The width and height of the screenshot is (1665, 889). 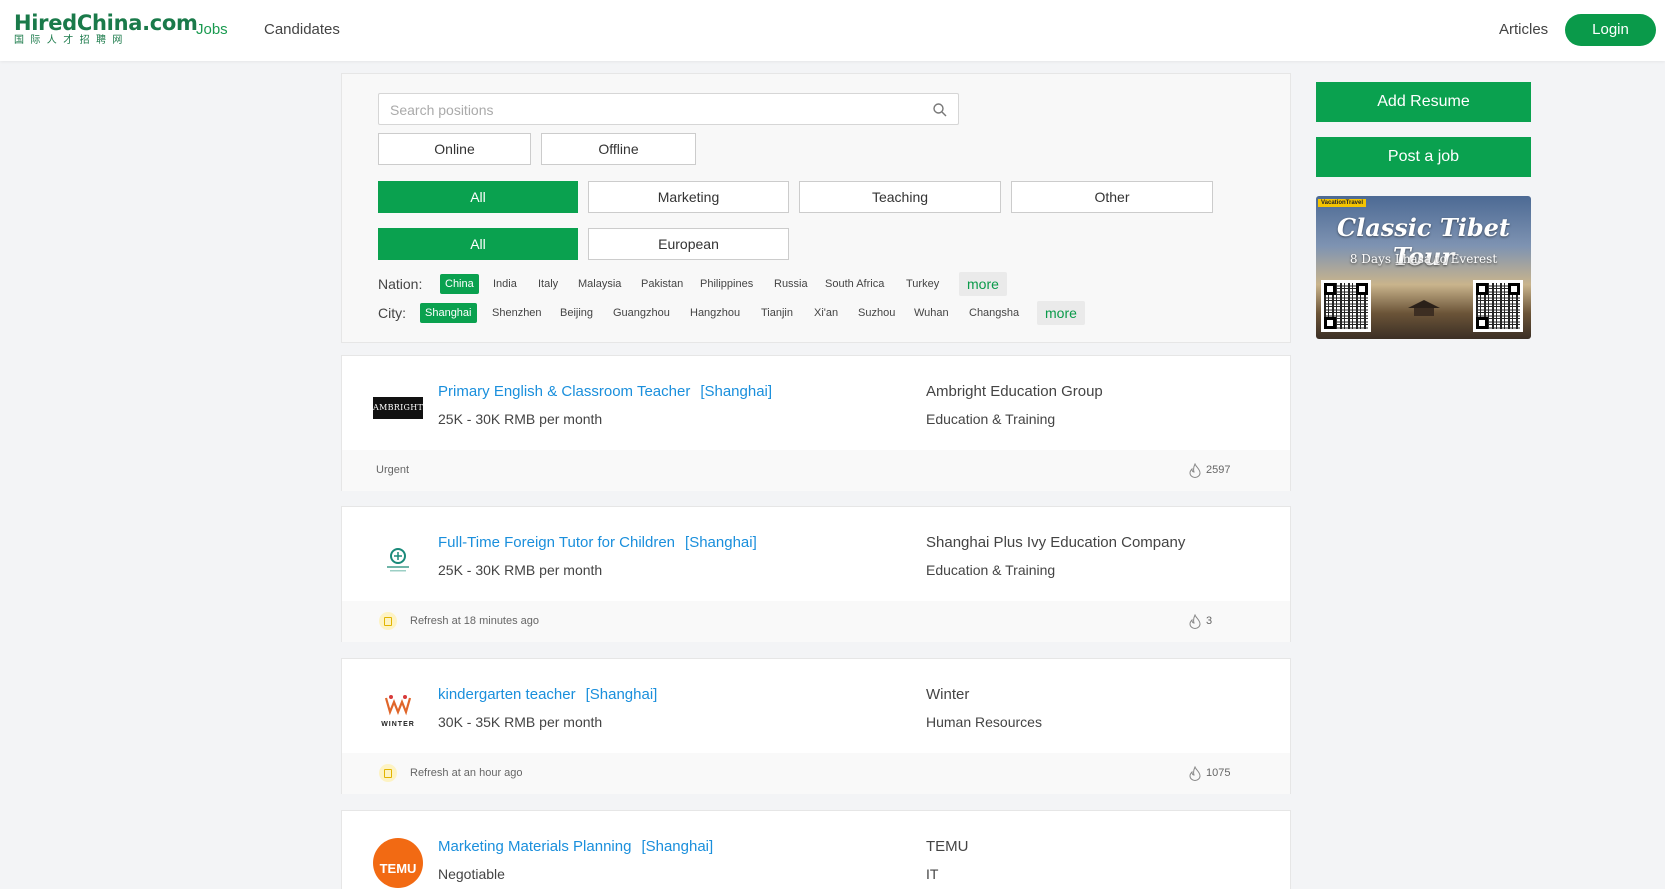 What do you see at coordinates (688, 197) in the screenshot?
I see `category-marketing: Marketing` at bounding box center [688, 197].